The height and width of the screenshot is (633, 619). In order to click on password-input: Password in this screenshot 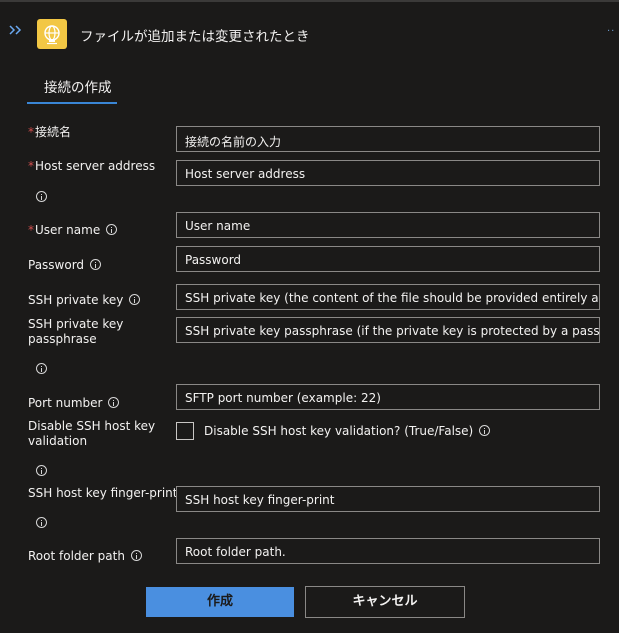, I will do `click(388, 259)`.